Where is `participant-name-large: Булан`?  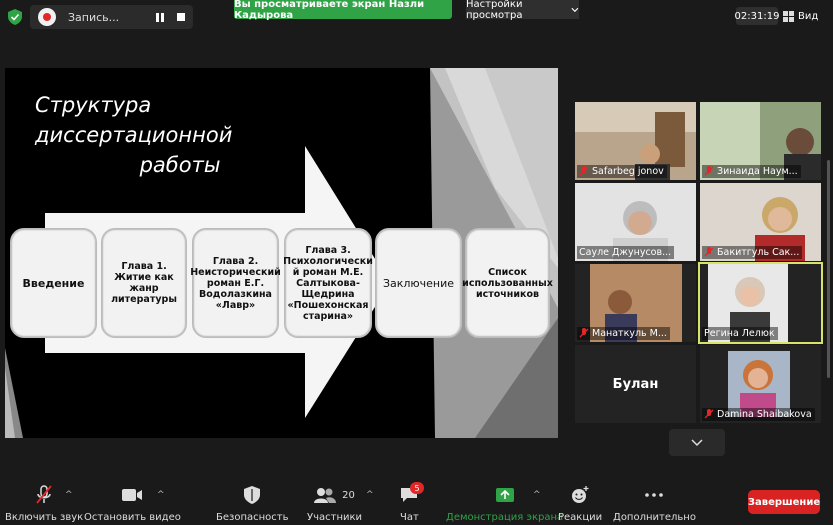 participant-name-large: Булан is located at coordinates (635, 384).